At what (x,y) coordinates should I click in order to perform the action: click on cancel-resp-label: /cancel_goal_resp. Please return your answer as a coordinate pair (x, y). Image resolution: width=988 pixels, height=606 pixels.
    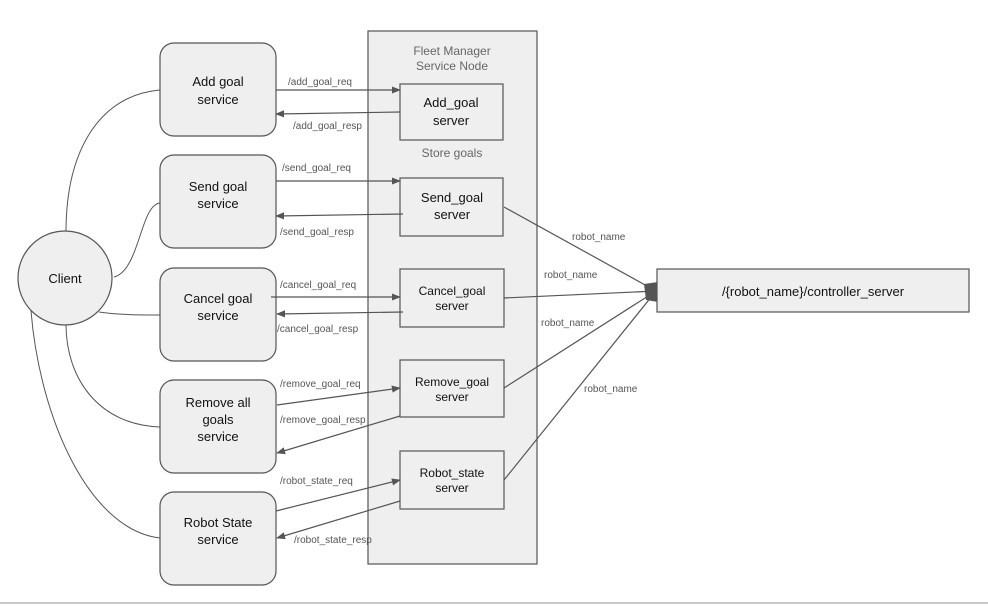
    Looking at the image, I should click on (318, 329).